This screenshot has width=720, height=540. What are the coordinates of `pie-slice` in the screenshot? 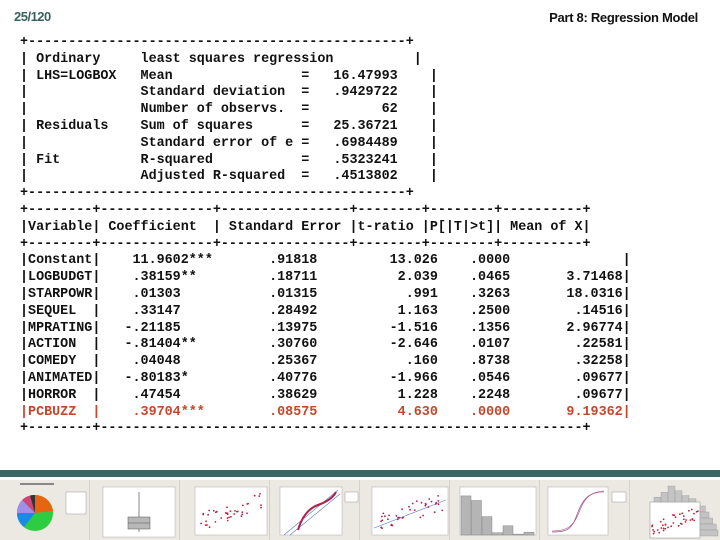 It's located at (44, 503).